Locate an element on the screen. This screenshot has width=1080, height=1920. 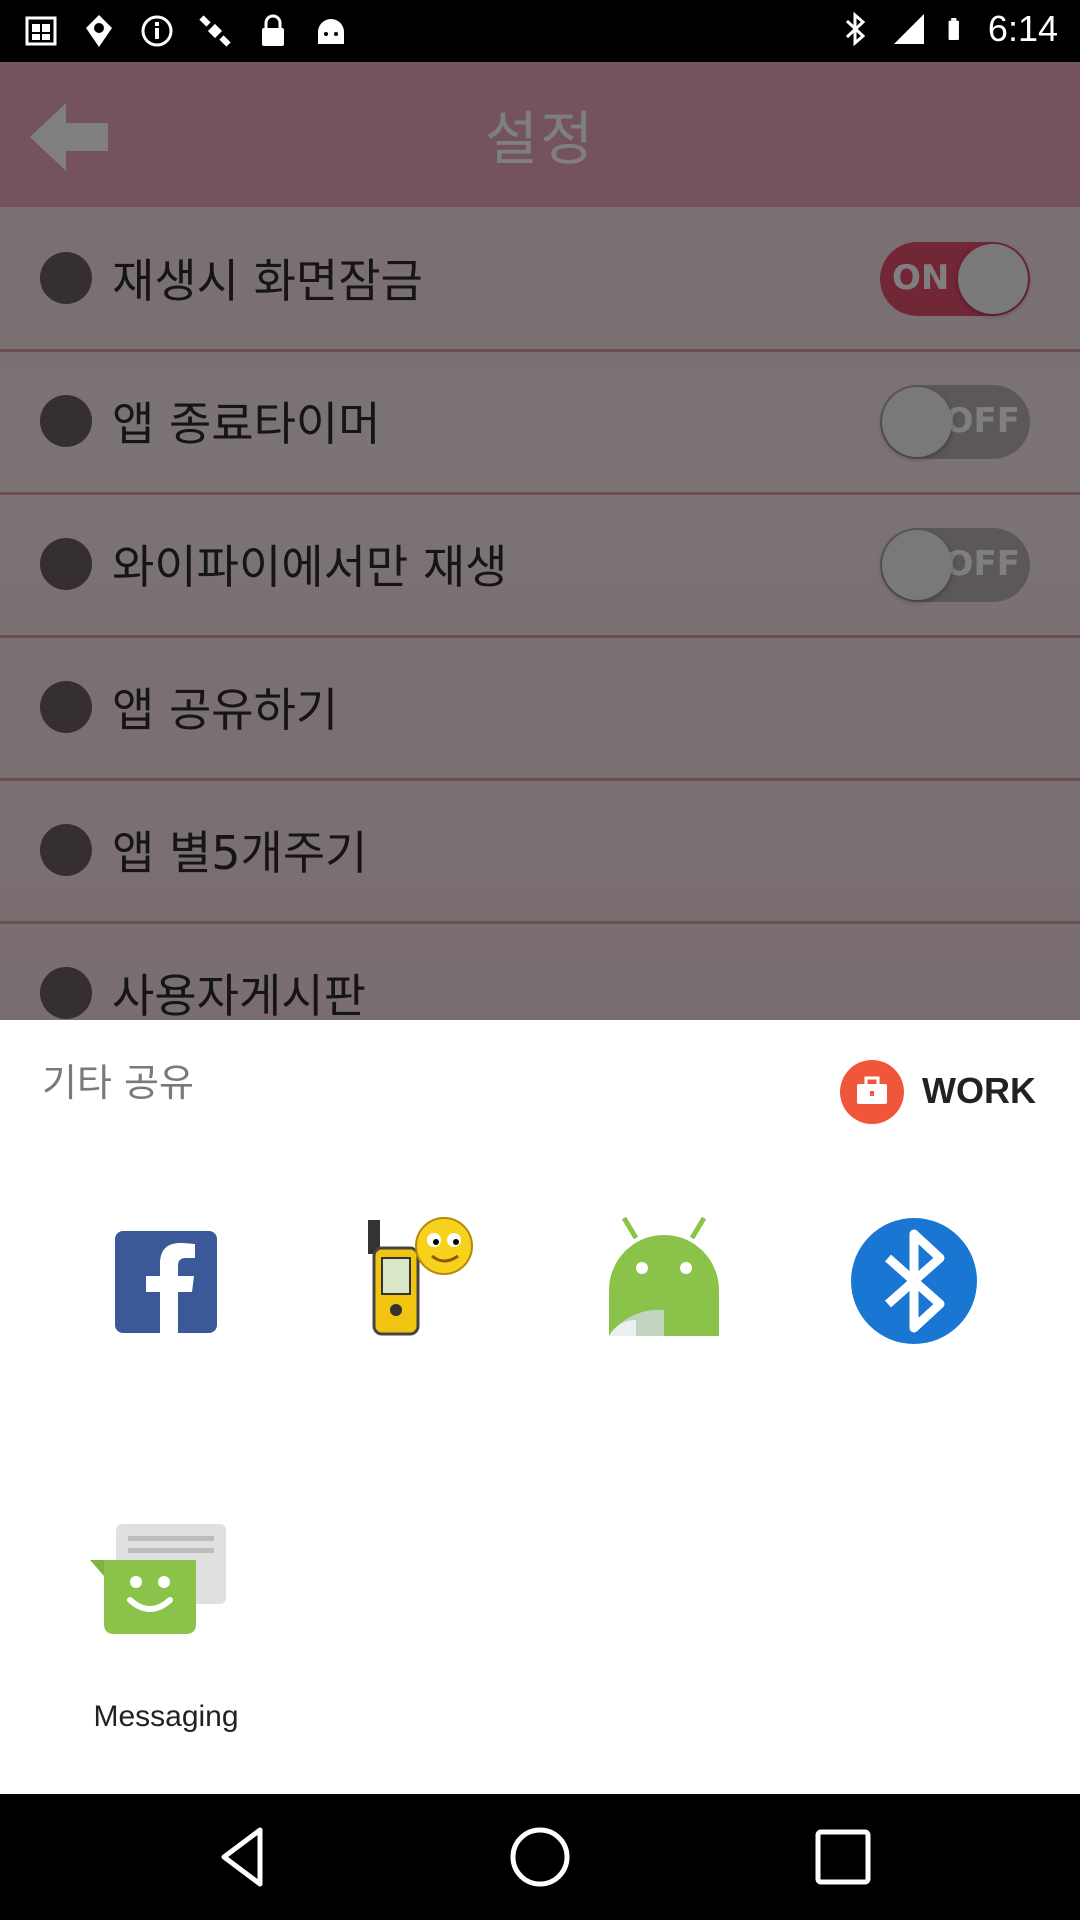
work-label: WORK is located at coordinates (979, 1090).